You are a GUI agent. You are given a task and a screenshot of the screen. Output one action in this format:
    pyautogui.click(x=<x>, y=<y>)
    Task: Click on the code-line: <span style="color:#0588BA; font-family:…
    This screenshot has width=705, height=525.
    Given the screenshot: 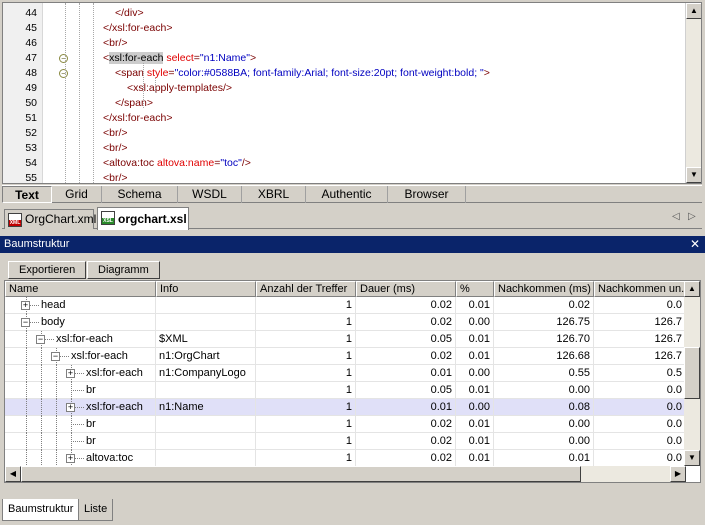 What is the action you would take?
    pyautogui.click(x=302, y=73)
    